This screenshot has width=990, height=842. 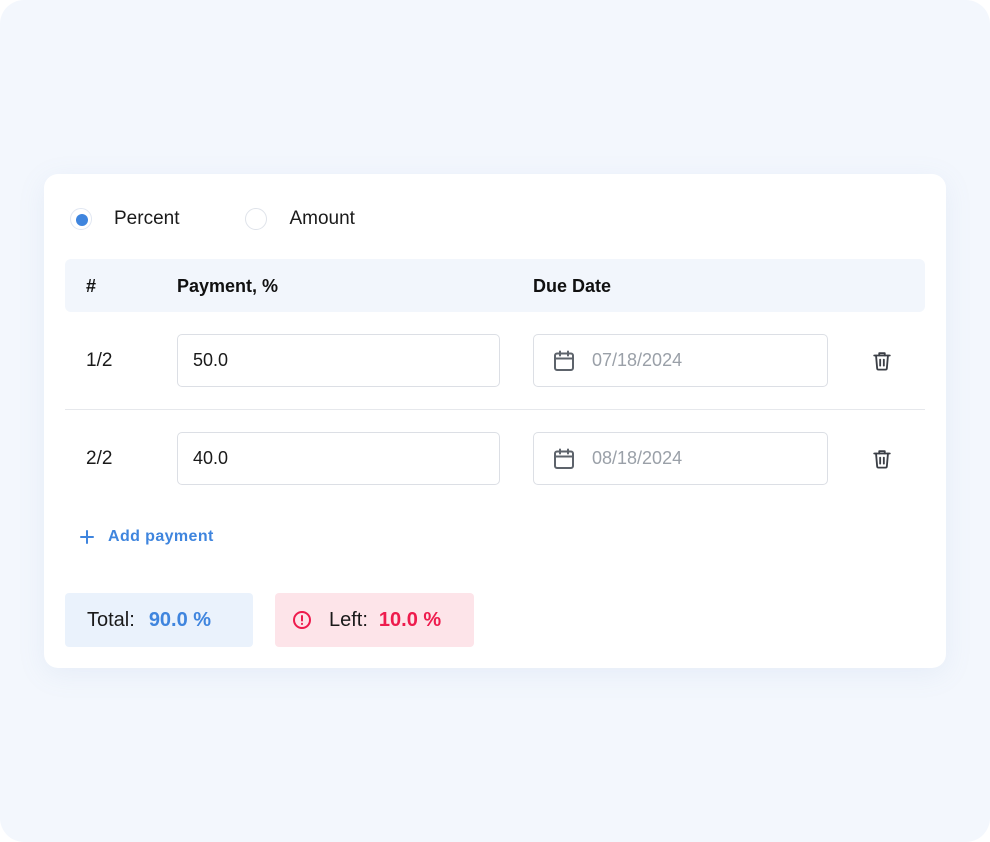 I want to click on radio-amount-circle, so click(x=256, y=219).